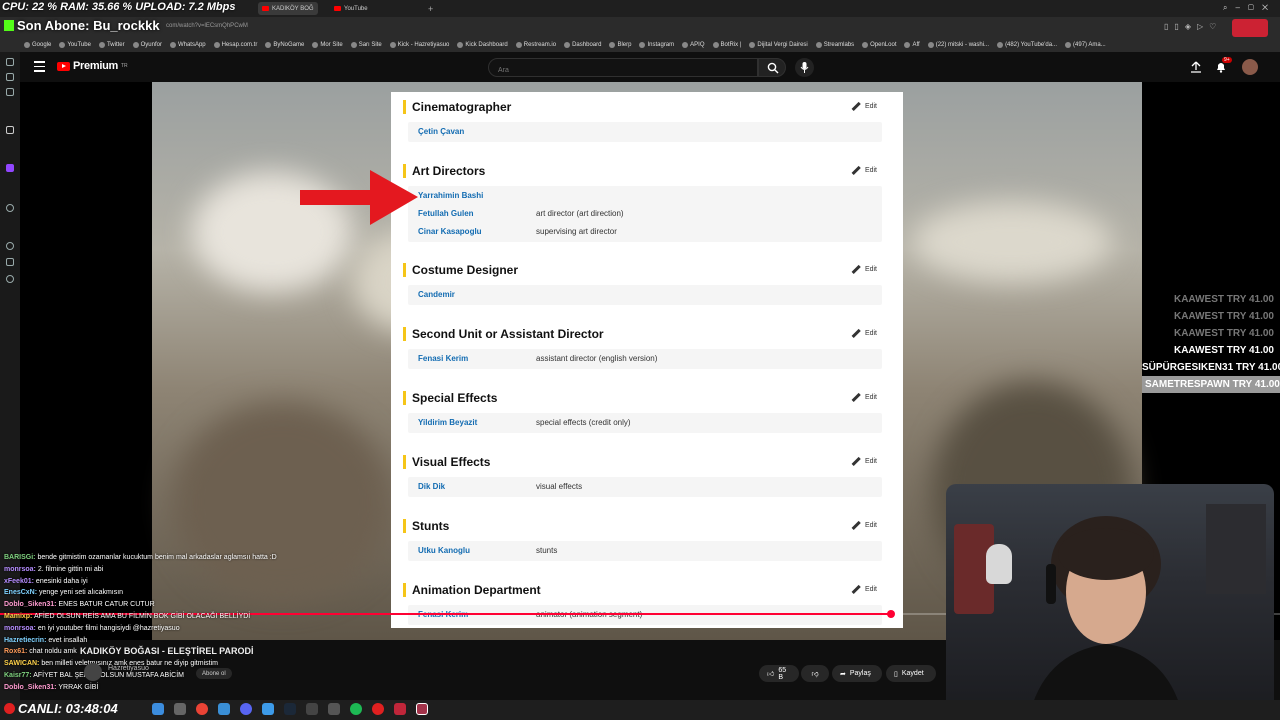 The image size is (1280, 720). What do you see at coordinates (111, 44) in the screenshot?
I see `bookmark-item: Twitter` at bounding box center [111, 44].